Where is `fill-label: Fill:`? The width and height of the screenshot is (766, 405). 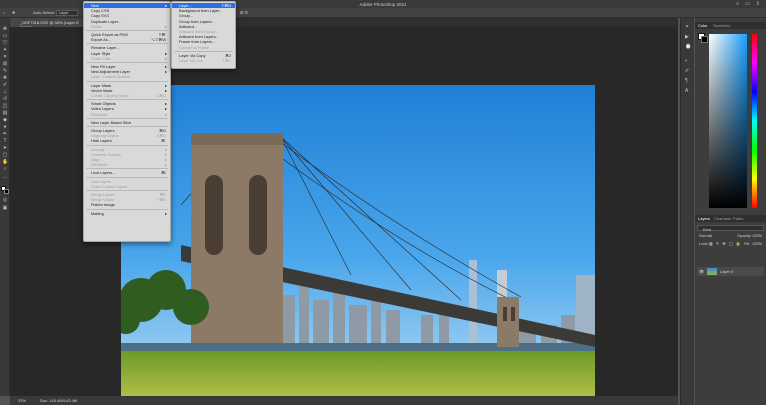 fill-label: Fill: is located at coordinates (747, 243).